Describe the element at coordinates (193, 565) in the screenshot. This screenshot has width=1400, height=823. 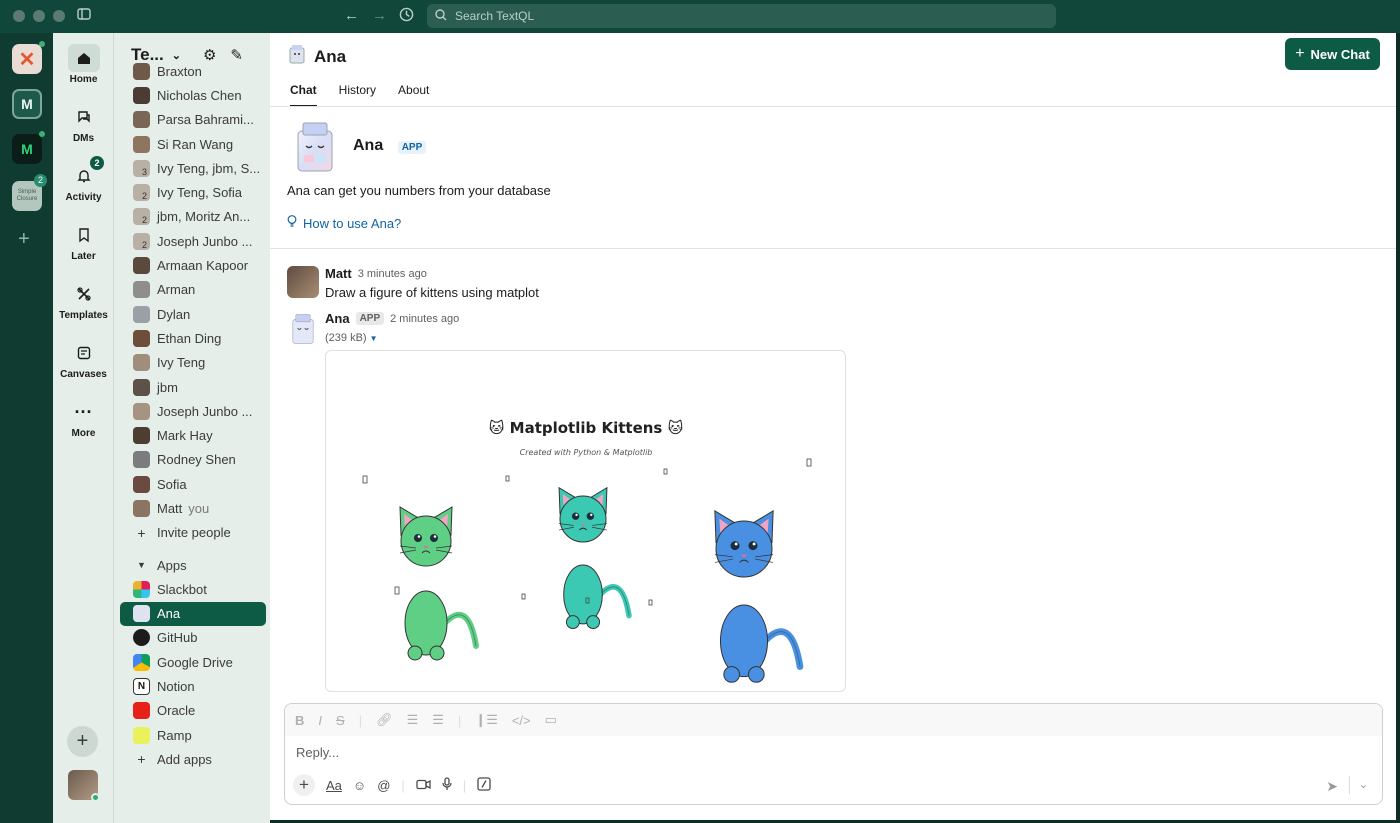
I see `apps-section-header: ▼ Apps` at that location.